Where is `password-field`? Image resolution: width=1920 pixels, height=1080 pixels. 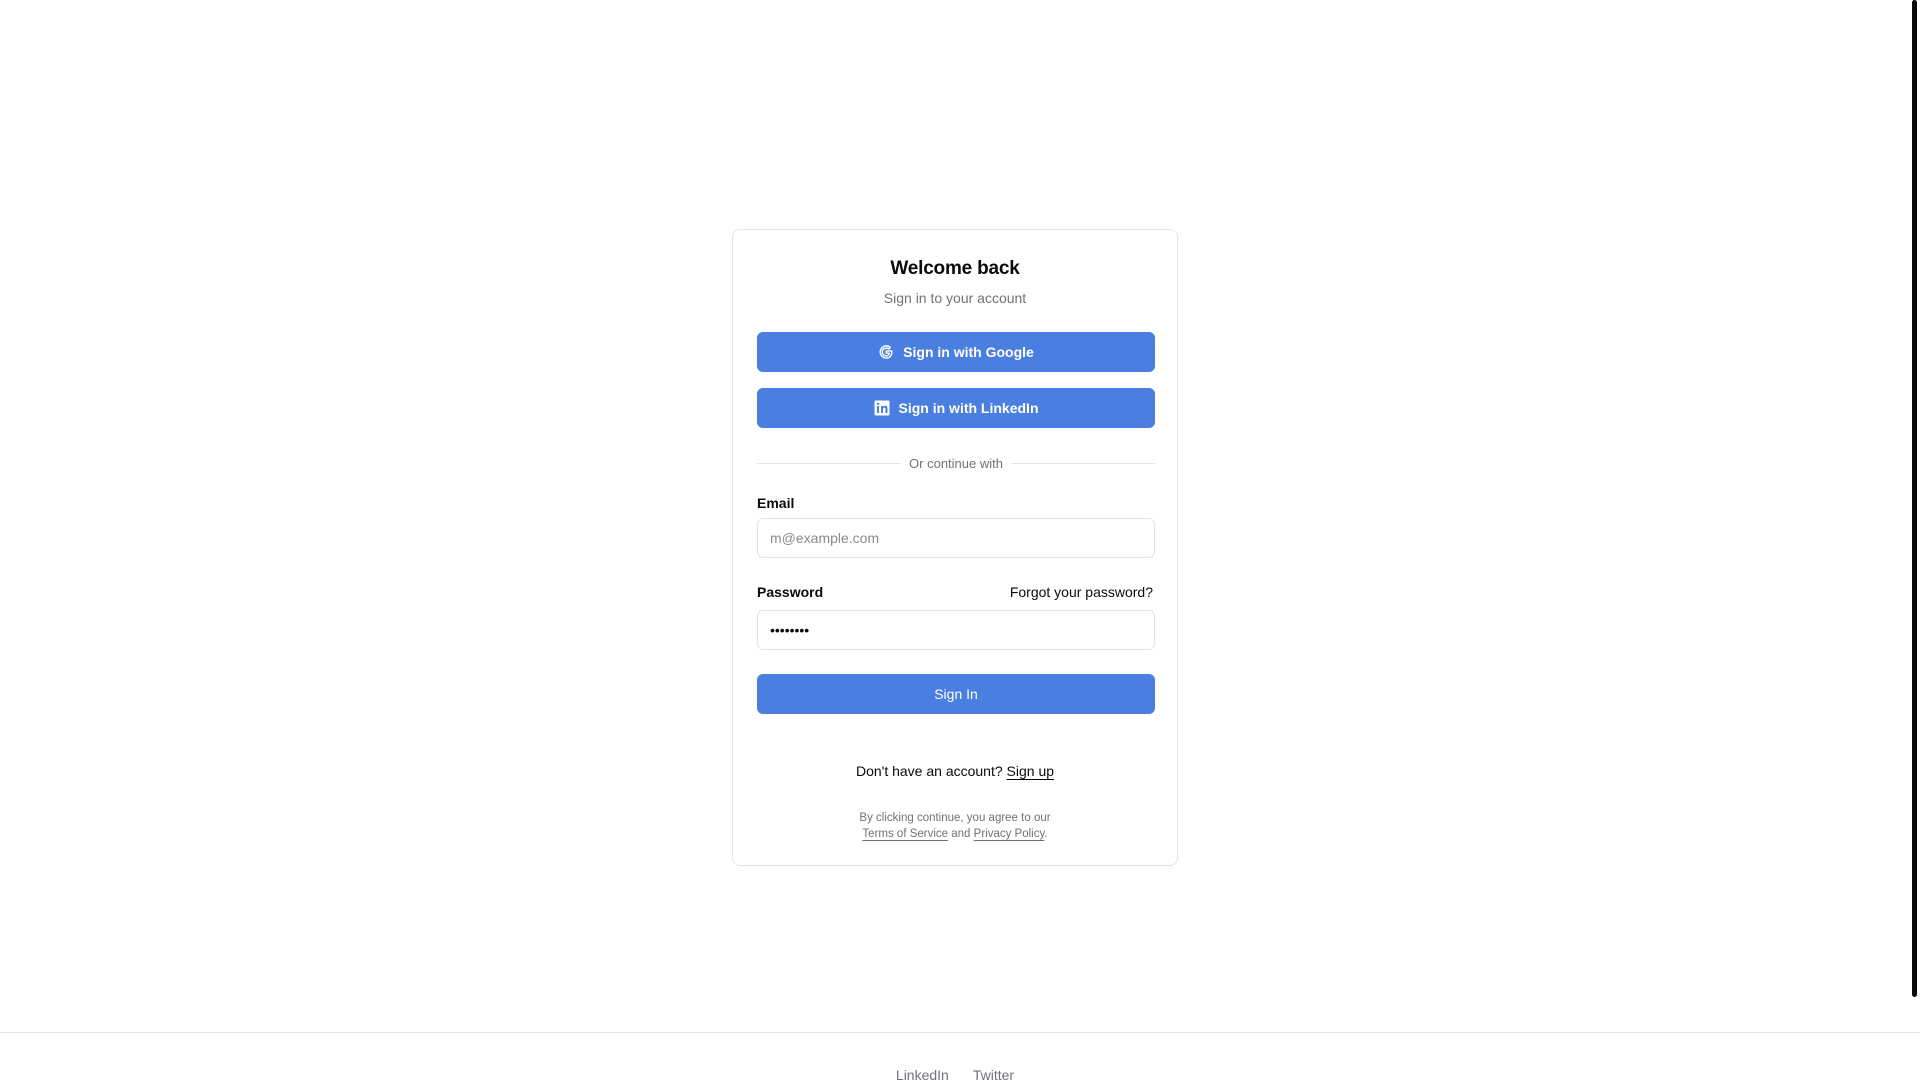 password-field is located at coordinates (956, 630).